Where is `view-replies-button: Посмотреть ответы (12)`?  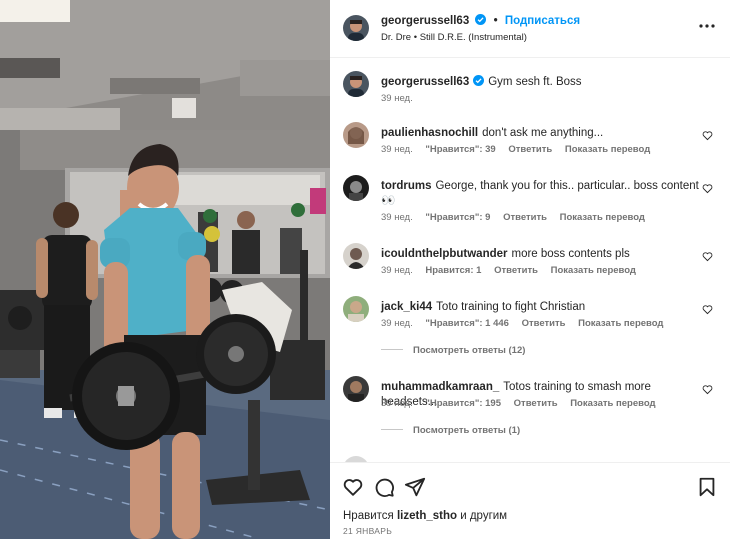
view-replies-button: Посмотреть ответы (12) is located at coordinates (453, 350).